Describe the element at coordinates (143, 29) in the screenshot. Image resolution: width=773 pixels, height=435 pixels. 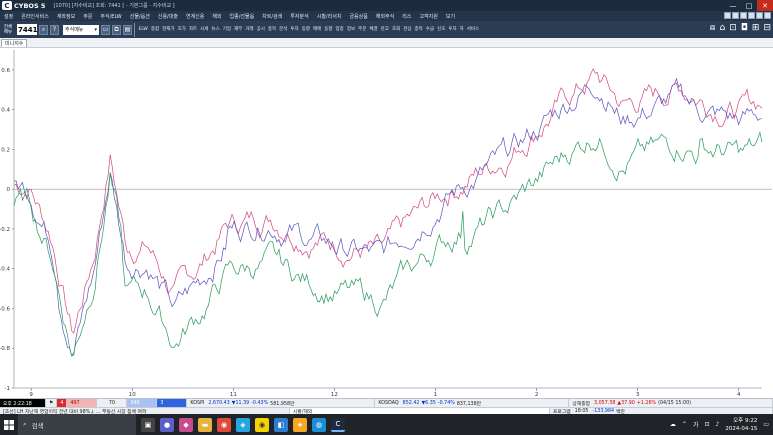
I see `toolbar-button: ELW` at that location.